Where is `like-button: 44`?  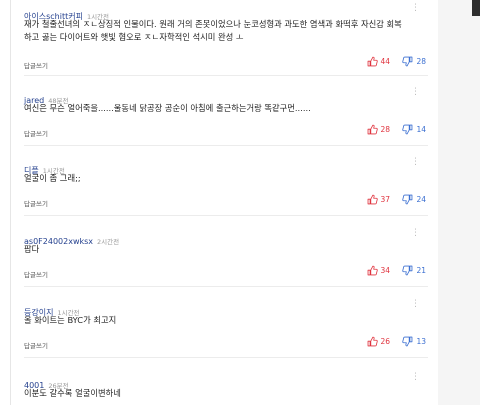
like-button: 44 is located at coordinates (379, 61).